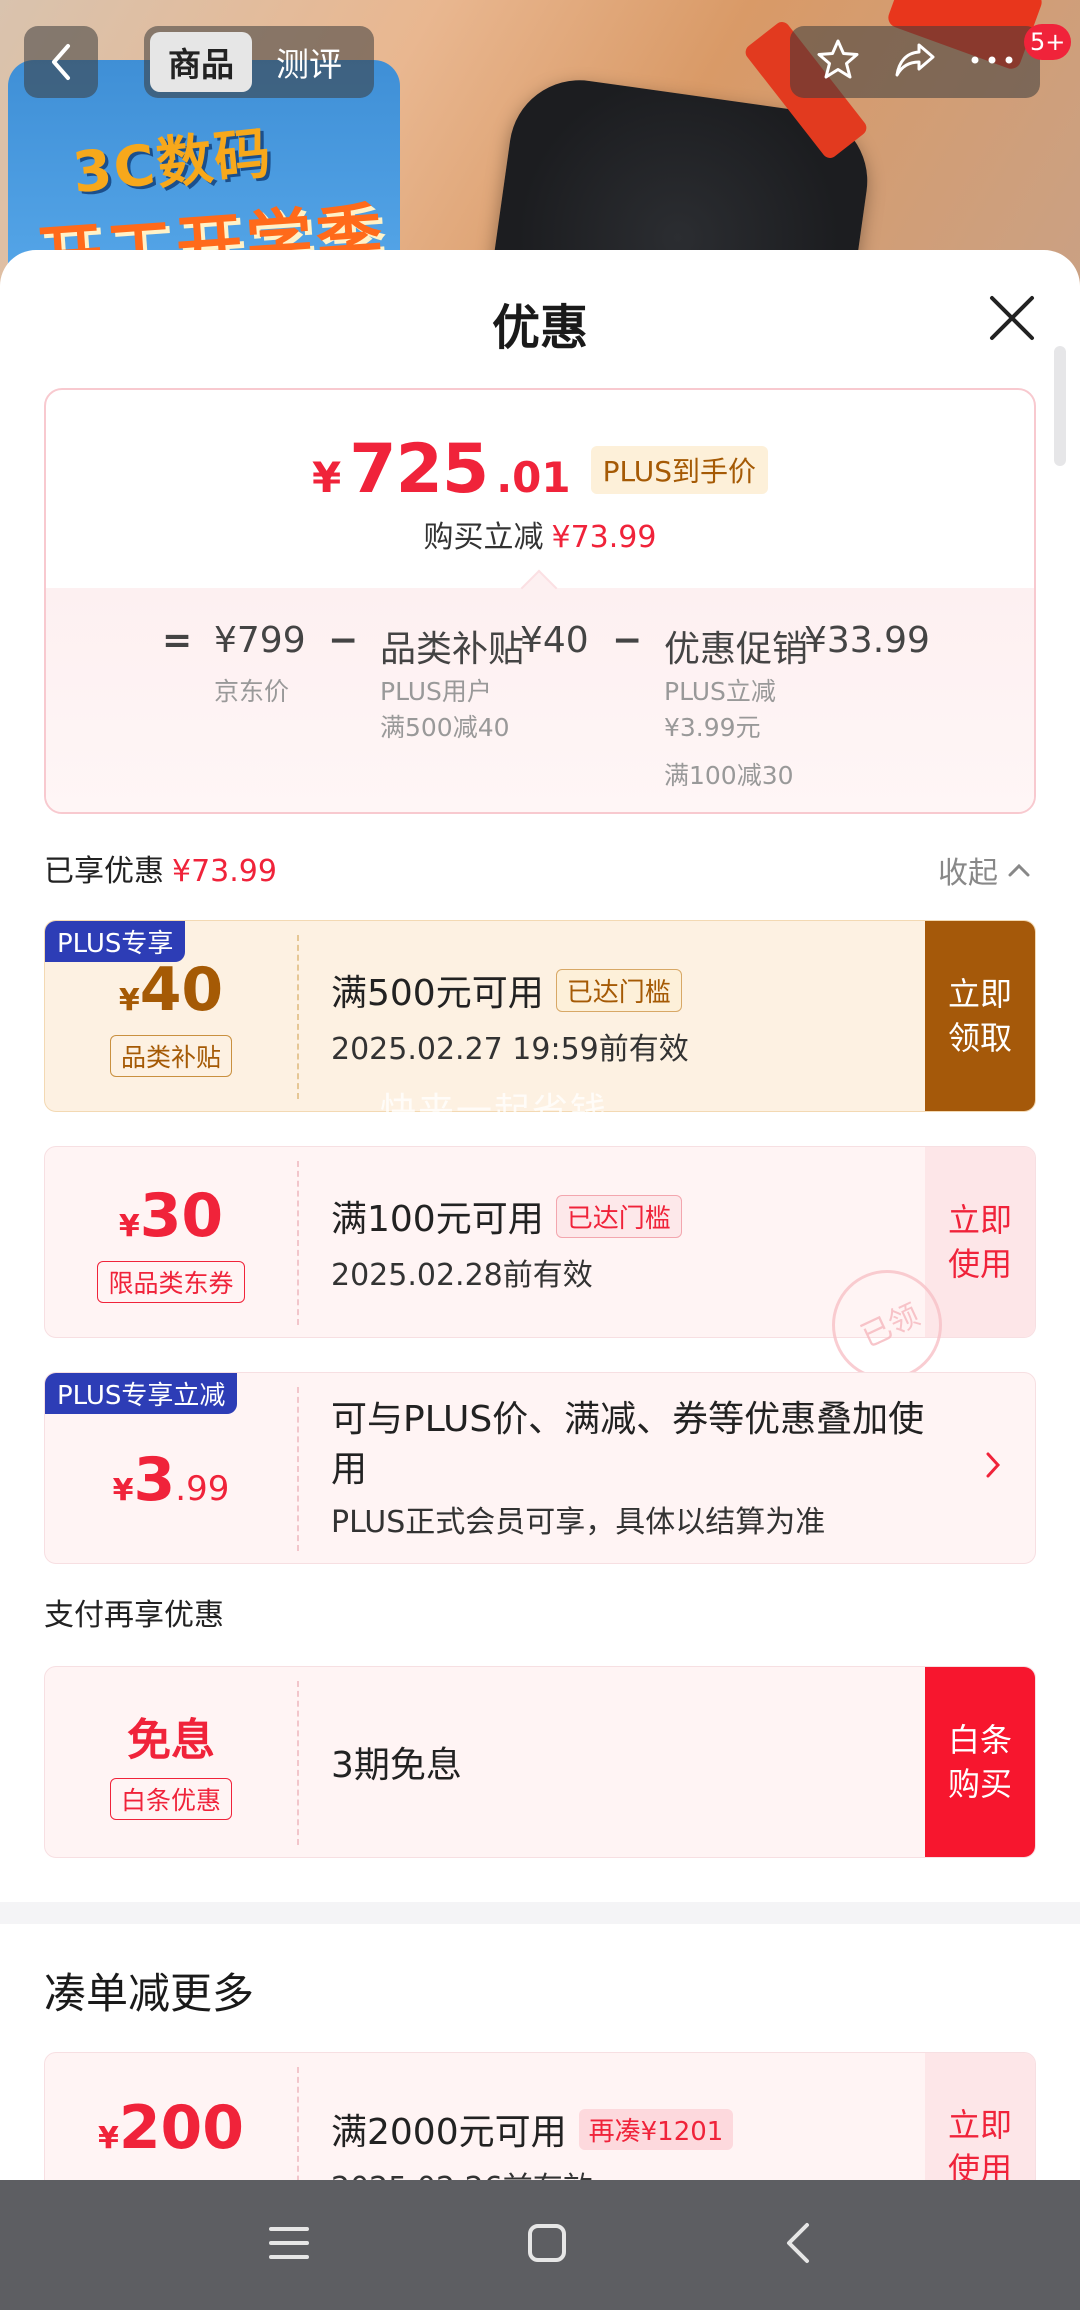  What do you see at coordinates (533, 477) in the screenshot?
I see `final-price-dec: .01` at bounding box center [533, 477].